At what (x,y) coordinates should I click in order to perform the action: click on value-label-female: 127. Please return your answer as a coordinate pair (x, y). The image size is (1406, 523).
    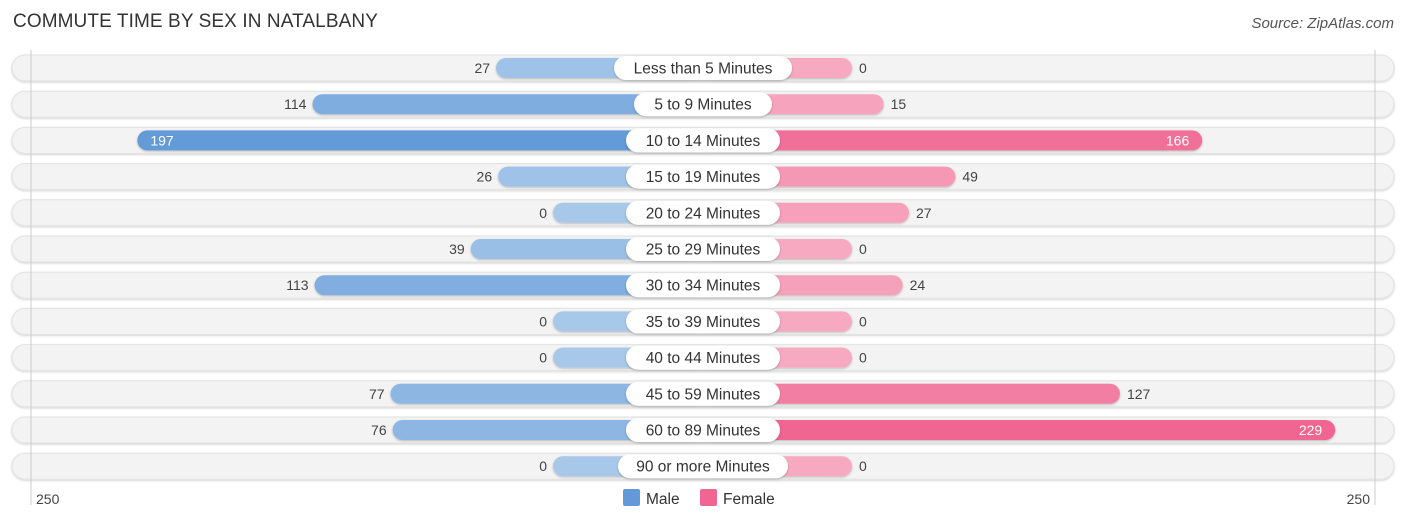
    Looking at the image, I should click on (1139, 394).